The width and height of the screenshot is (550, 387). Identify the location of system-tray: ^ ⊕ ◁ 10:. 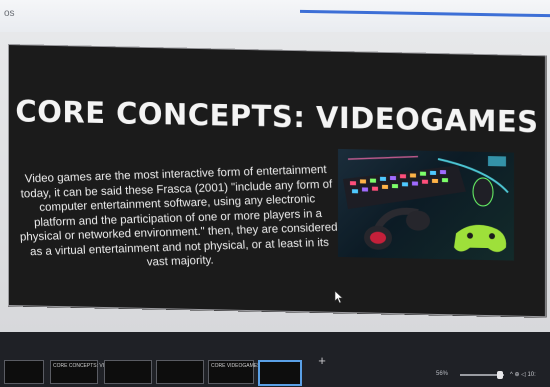
(523, 374).